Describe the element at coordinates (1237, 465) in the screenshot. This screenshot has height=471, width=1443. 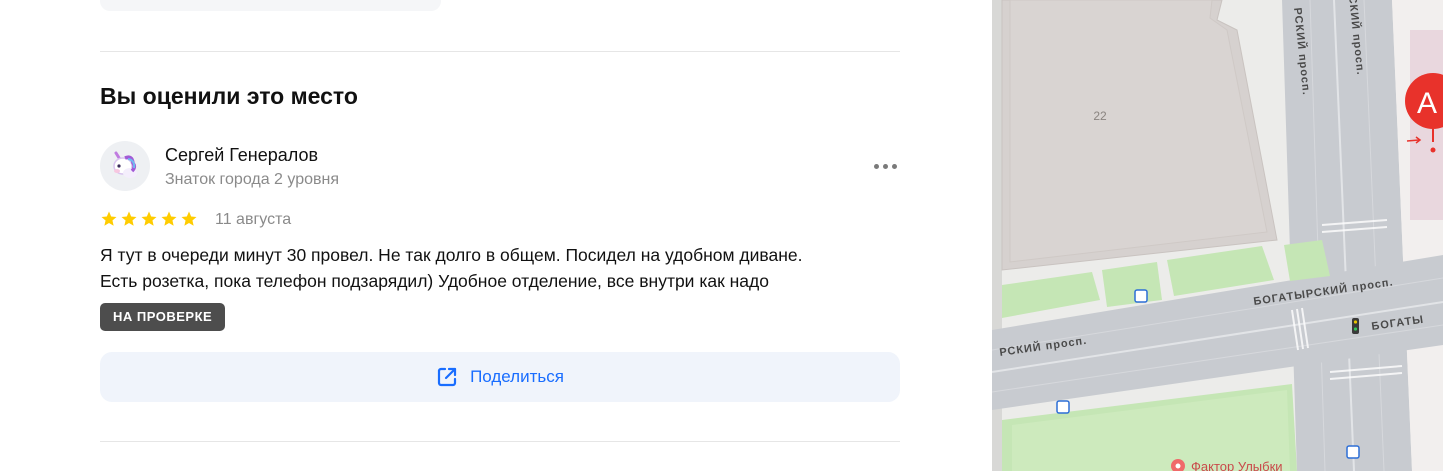
I see `poi-label: Фактор Улыбки` at that location.